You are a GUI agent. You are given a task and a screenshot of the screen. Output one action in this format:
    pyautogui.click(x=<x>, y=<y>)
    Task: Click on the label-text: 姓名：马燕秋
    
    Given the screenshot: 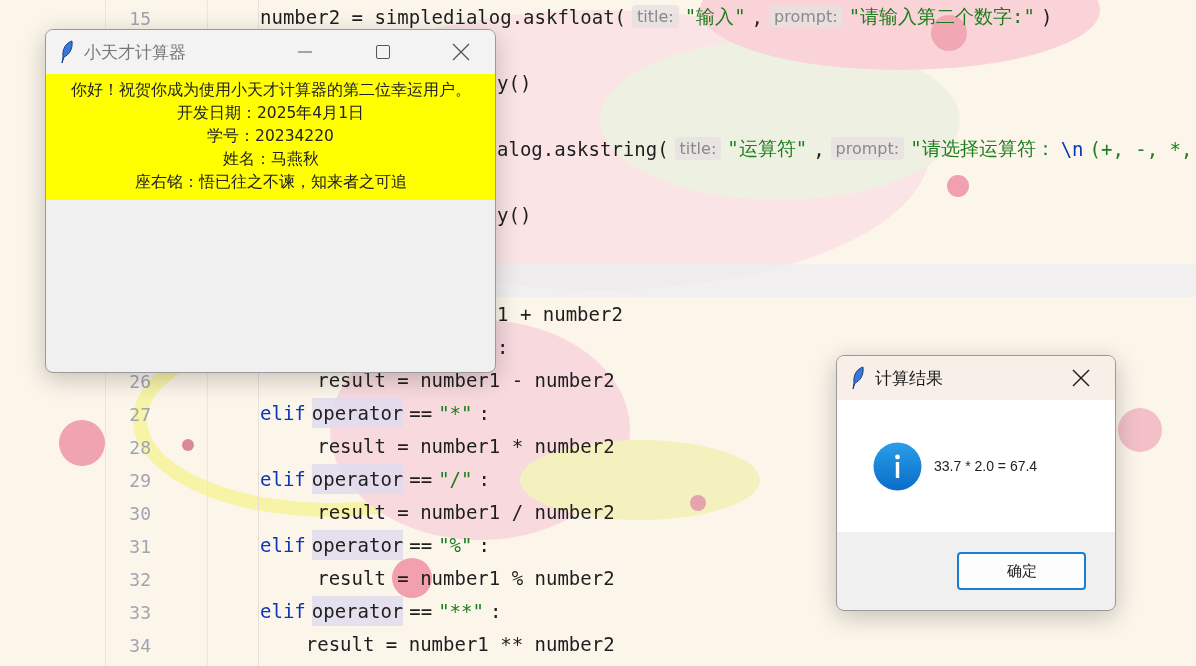 What is the action you would take?
    pyautogui.click(x=270, y=159)
    